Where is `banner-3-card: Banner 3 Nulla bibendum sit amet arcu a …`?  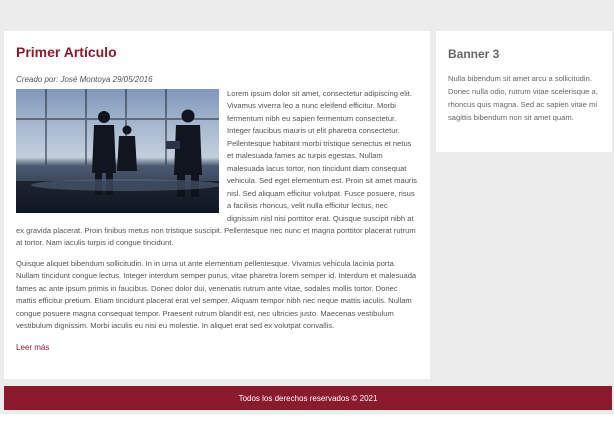
banner-3-card: Banner 3 Nulla bibendum sit amet arcu a … is located at coordinates (524, 91).